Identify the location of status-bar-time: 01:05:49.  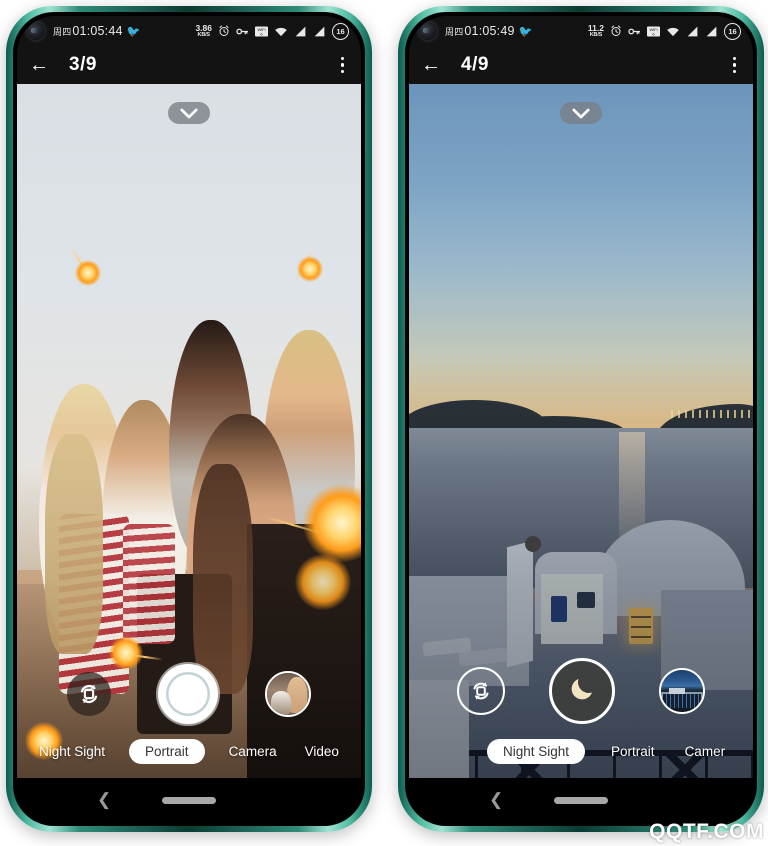
(489, 31).